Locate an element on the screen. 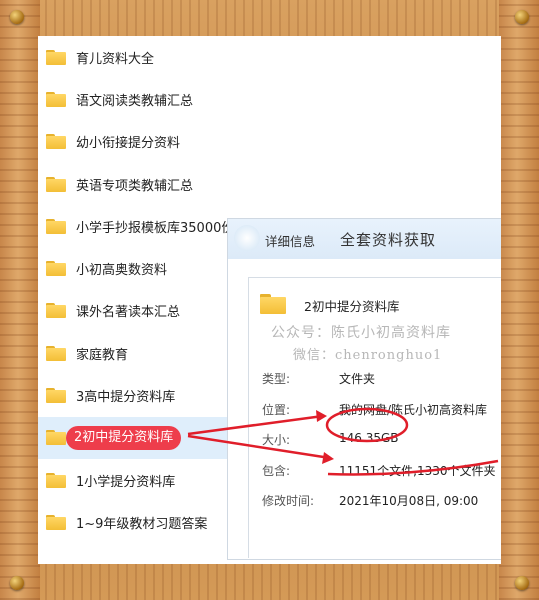 The width and height of the screenshot is (539, 600). promo-text: 全套资料获取 is located at coordinates (388, 240).